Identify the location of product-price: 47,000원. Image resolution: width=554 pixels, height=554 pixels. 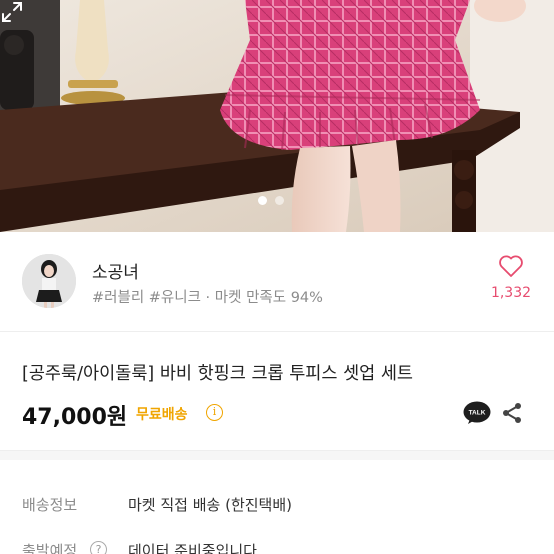
(75, 417).